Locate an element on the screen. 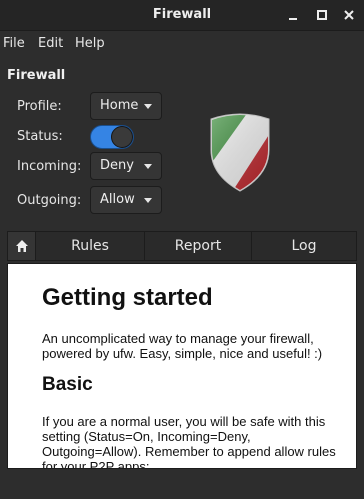 The width and height of the screenshot is (364, 499). window-title: Firewall is located at coordinates (182, 14).